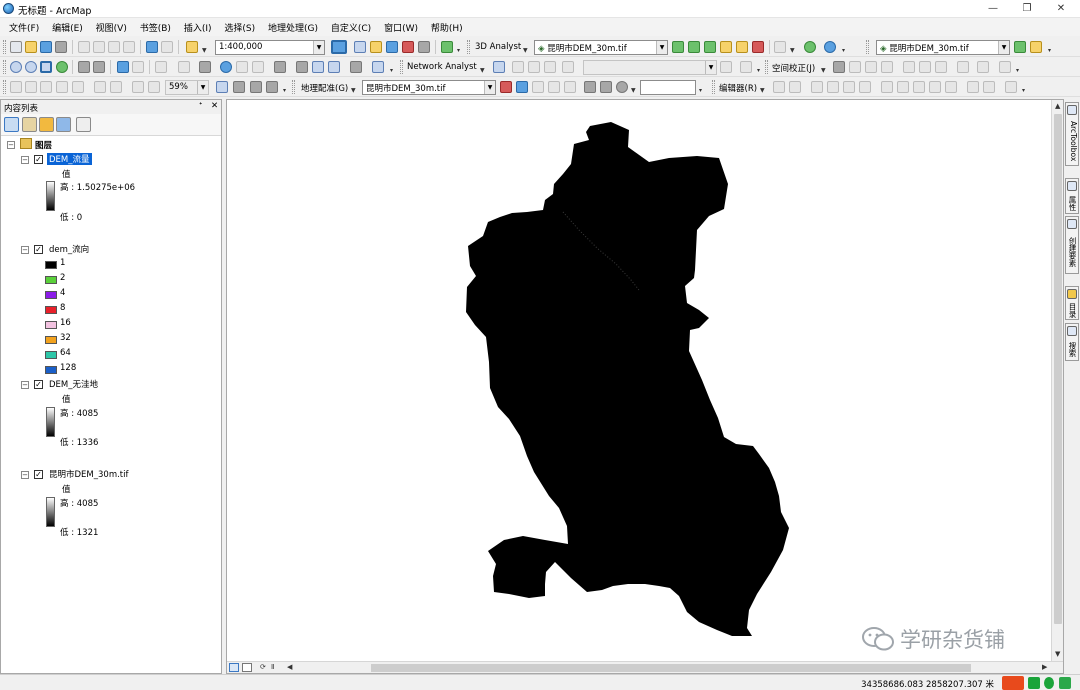 This screenshot has height=690, width=1080. Describe the element at coordinates (622, 87) in the screenshot. I see `rotate-icon` at that location.